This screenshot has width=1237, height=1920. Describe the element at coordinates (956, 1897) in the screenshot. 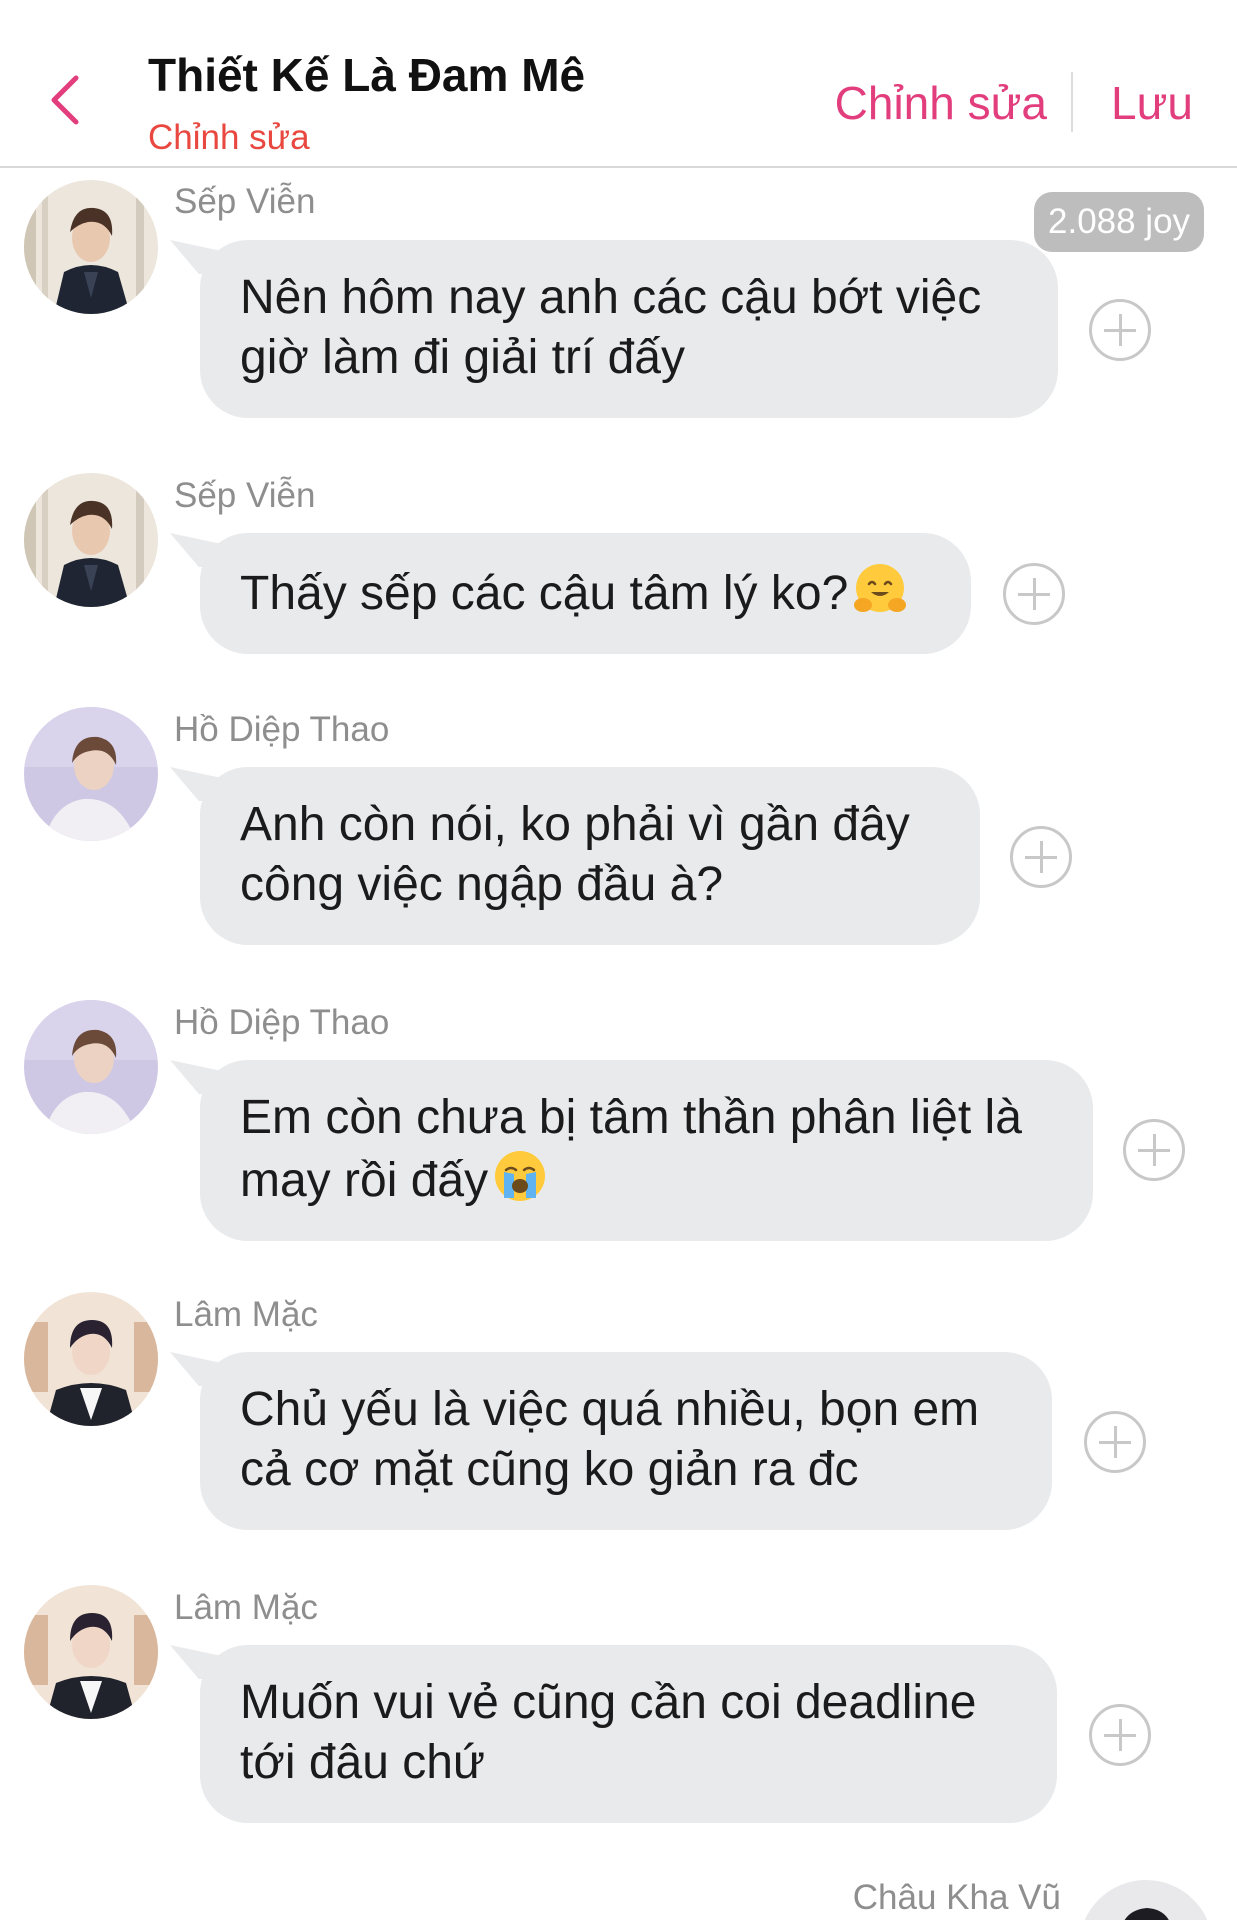

I see `sender-name: Châu Kha Vũ` at that location.